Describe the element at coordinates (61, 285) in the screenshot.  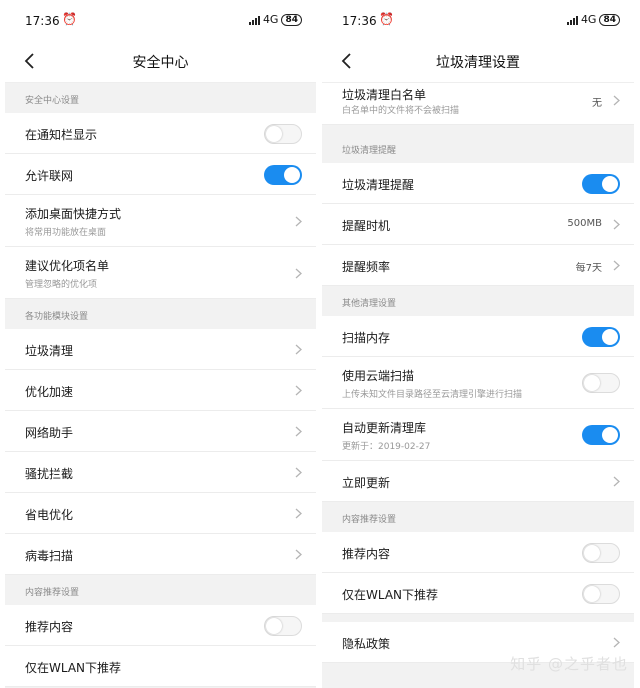
I see `setting-description: 管理忽略的优化项` at that location.